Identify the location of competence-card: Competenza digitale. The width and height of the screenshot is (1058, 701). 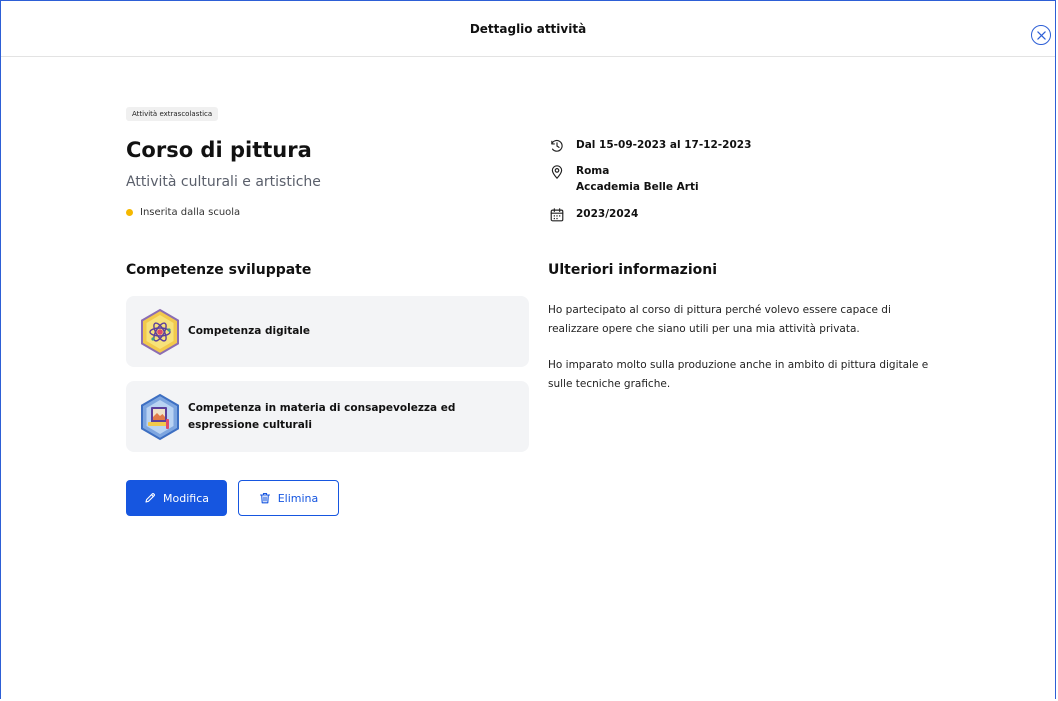
(327, 331).